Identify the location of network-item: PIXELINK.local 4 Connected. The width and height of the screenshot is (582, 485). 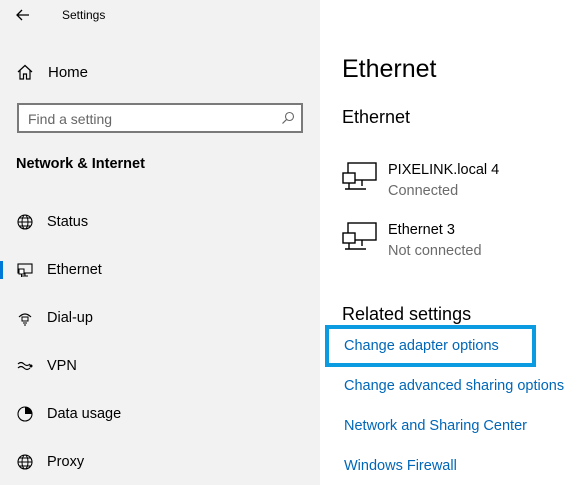
(462, 184).